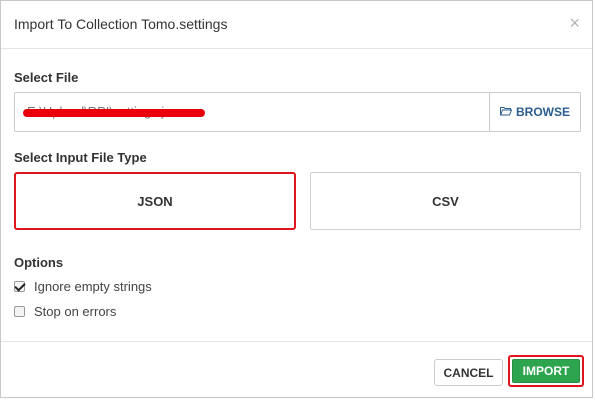 This screenshot has height=400, width=595. Describe the element at coordinates (80, 157) in the screenshot. I see `input-type-label: Select Input File Type` at that location.